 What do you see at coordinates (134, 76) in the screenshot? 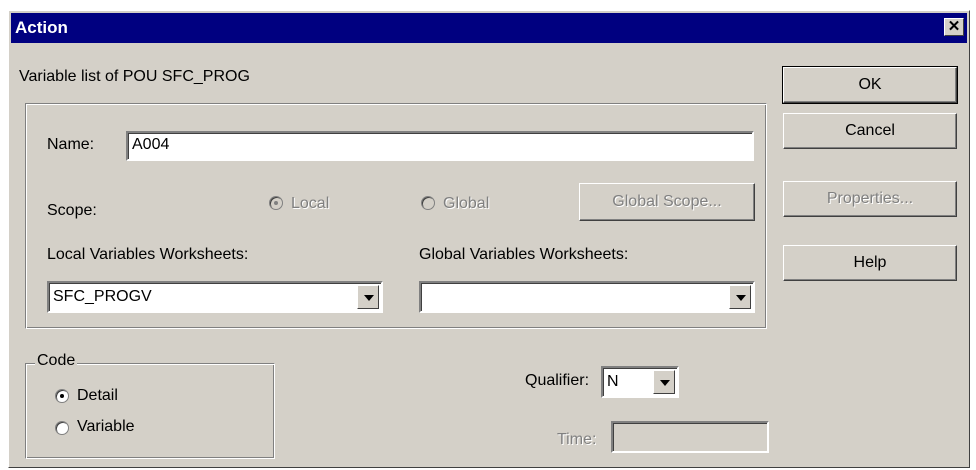
I see `variable-list-label: Variable list of POU SFC_PROG` at bounding box center [134, 76].